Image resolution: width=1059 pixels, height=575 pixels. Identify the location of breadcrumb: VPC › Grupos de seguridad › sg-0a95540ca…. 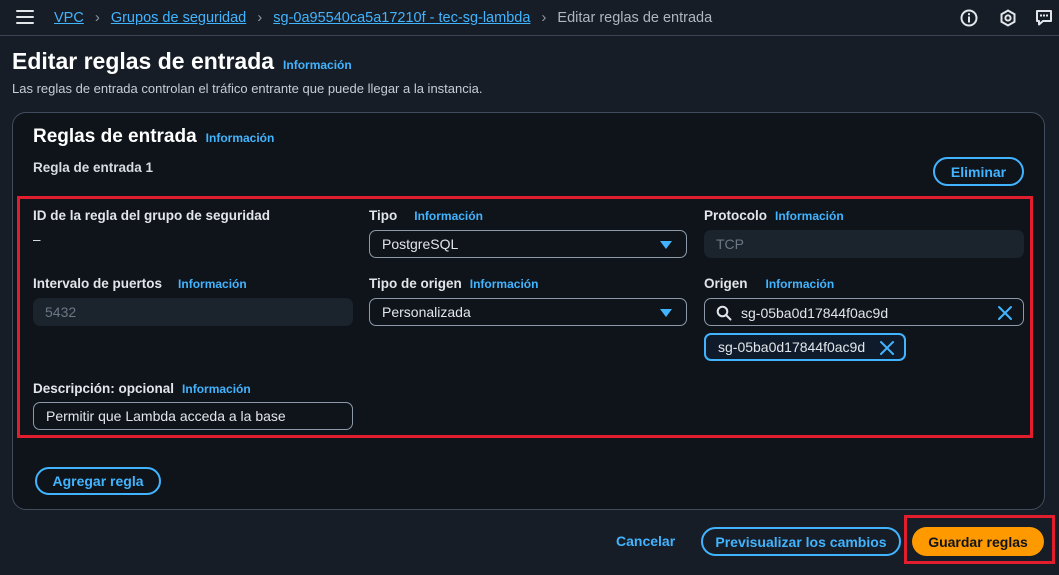
(383, 17).